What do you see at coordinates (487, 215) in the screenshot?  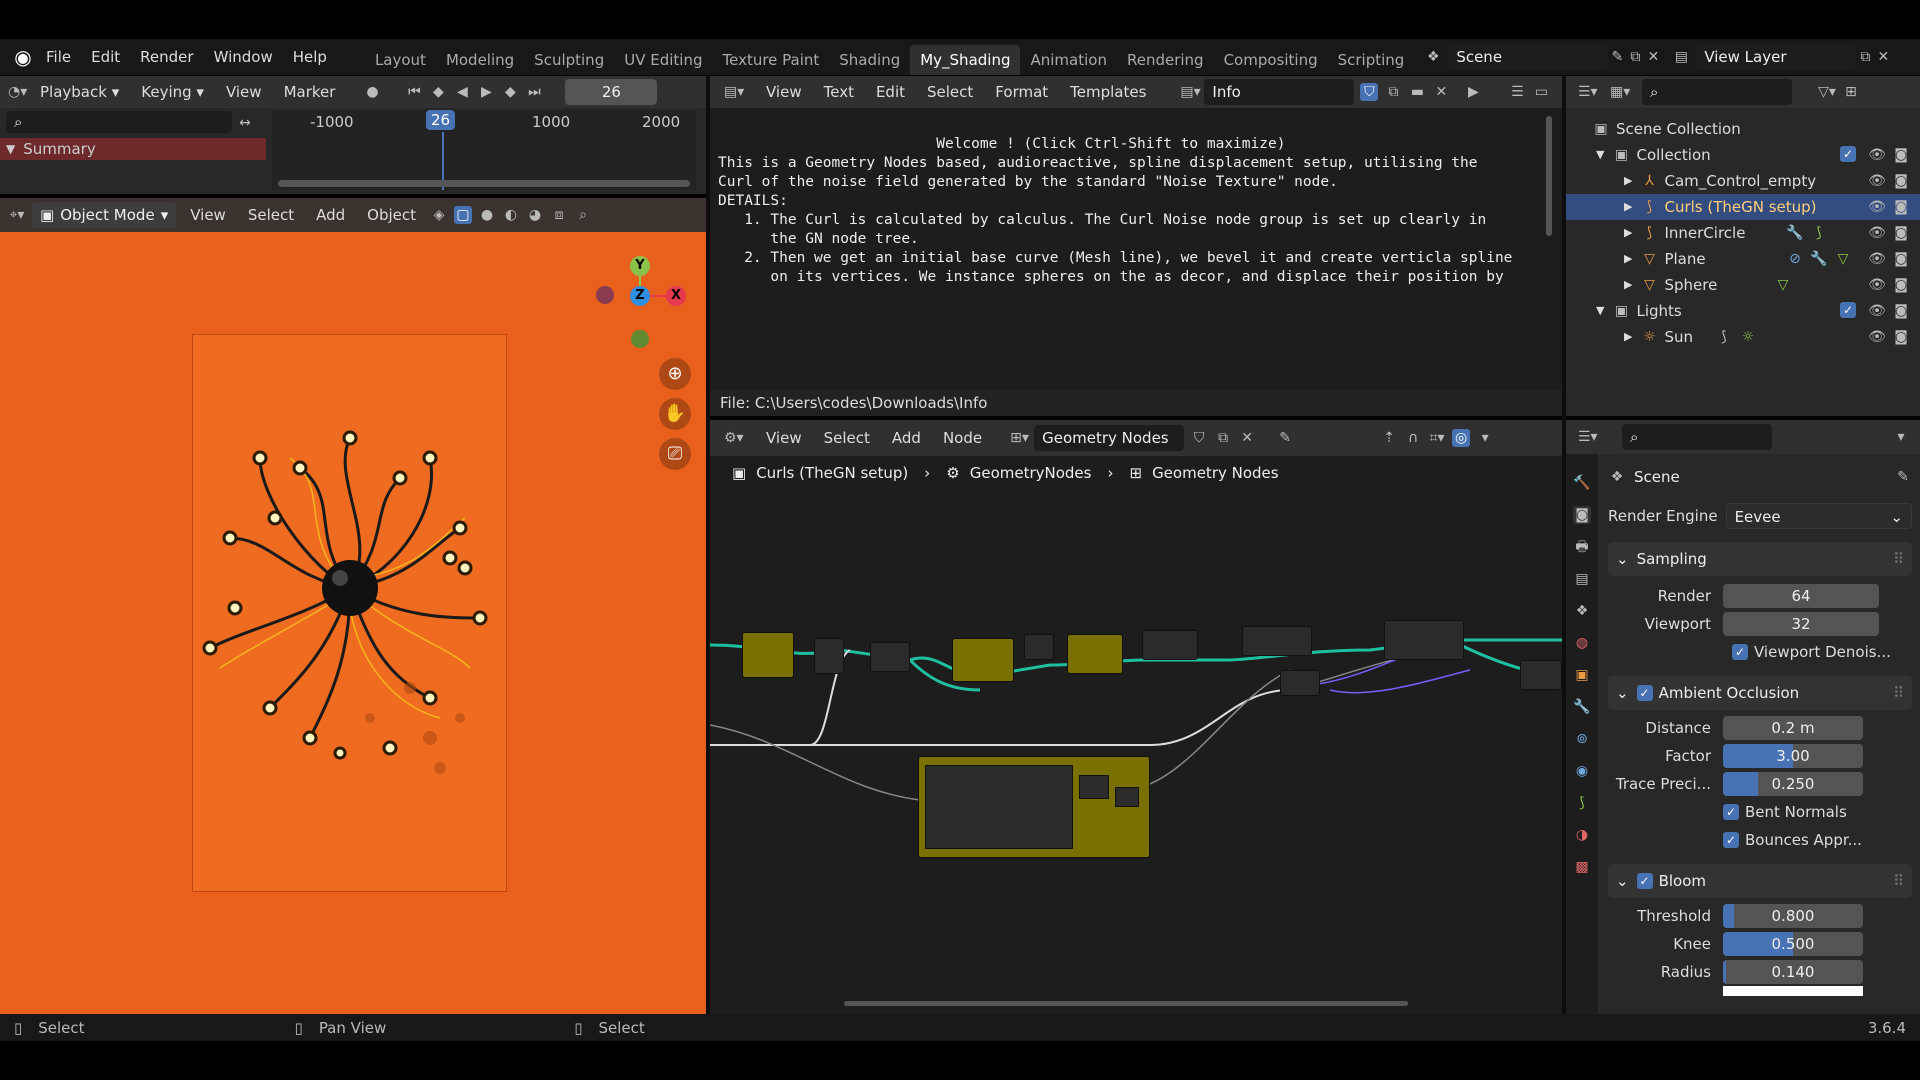 I see `solid-shading-icon: ●` at bounding box center [487, 215].